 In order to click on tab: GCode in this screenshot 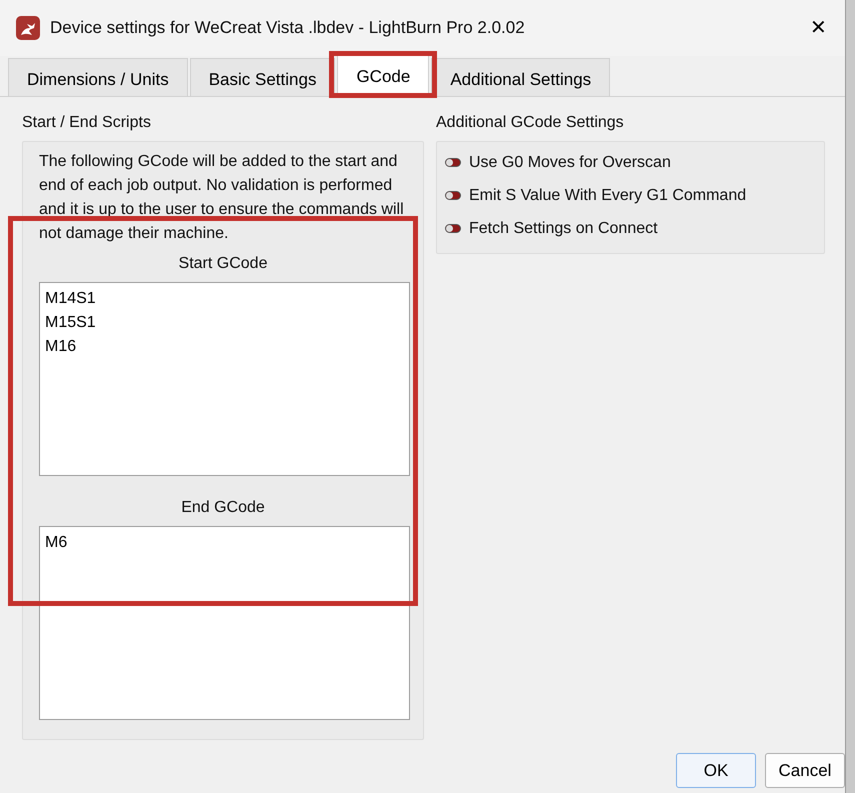, I will do `click(383, 75)`.